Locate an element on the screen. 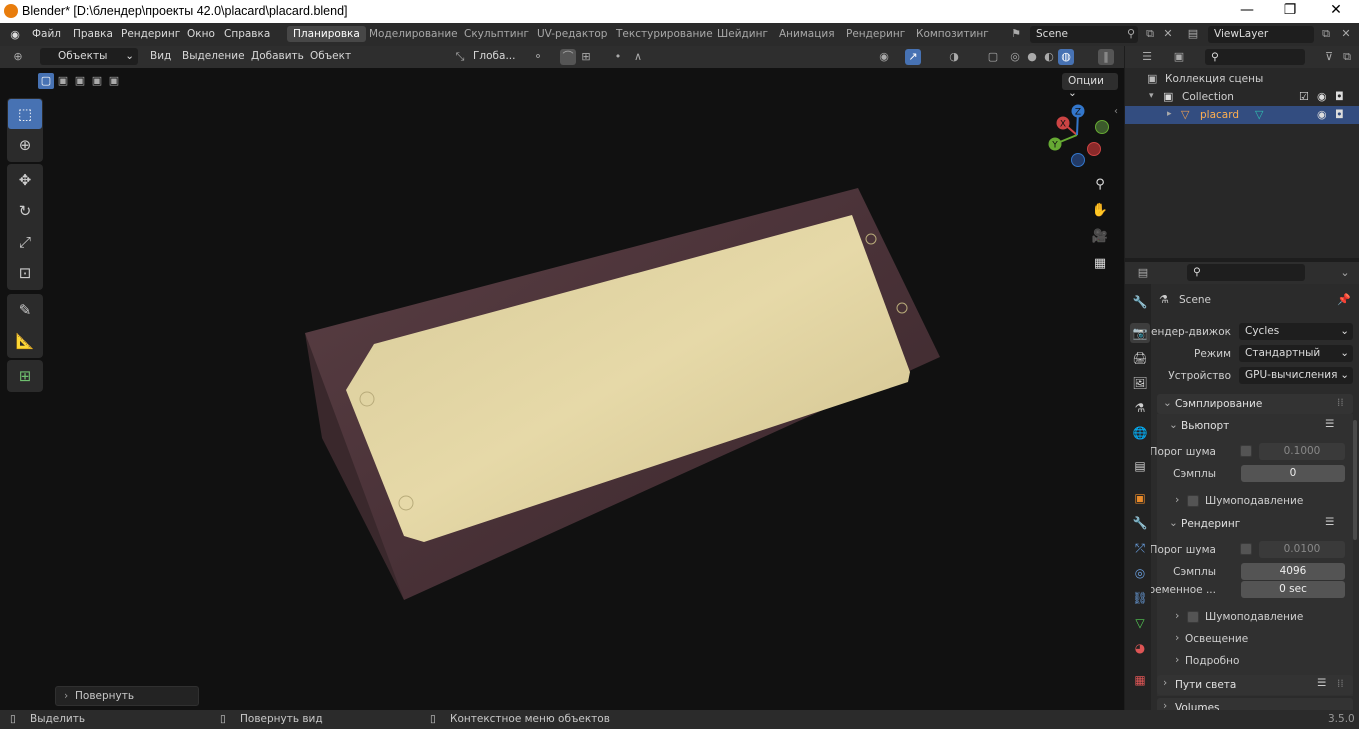  physics-tab-icon: ◎ is located at coordinates (1140, 573).